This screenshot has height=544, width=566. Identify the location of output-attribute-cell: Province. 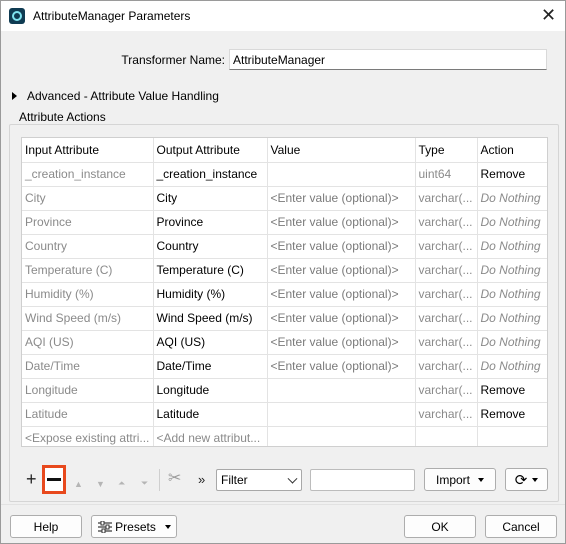
(210, 222).